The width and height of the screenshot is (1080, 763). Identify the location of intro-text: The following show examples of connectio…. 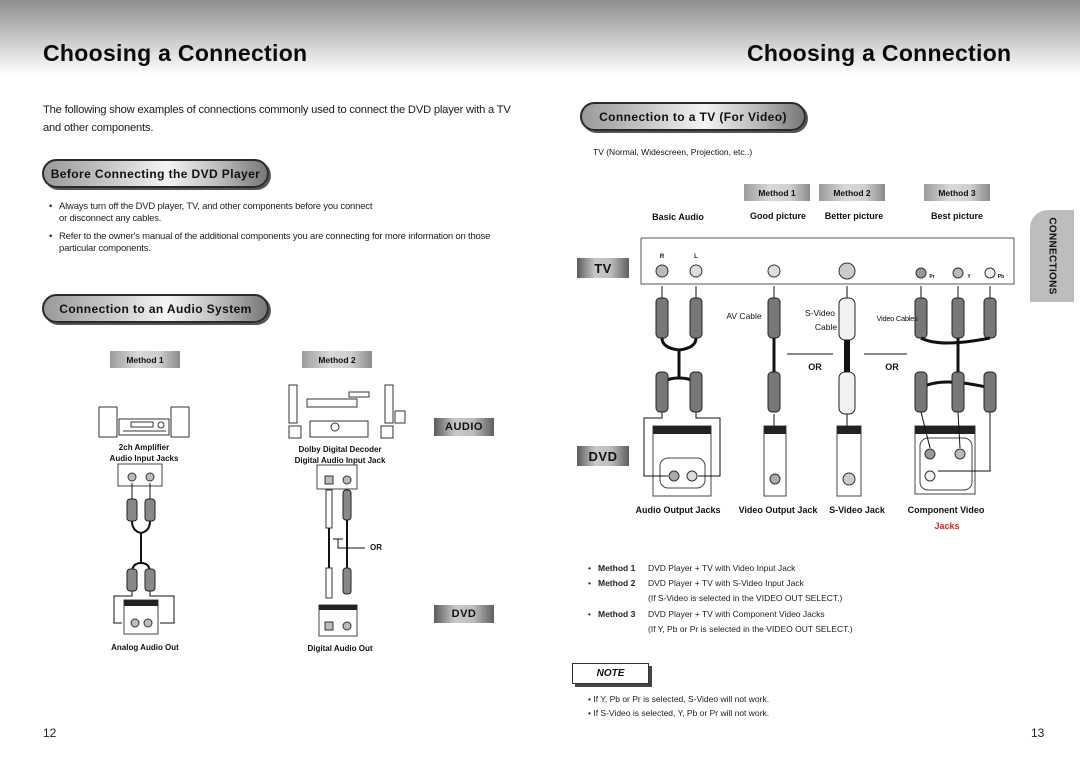
(277, 119).